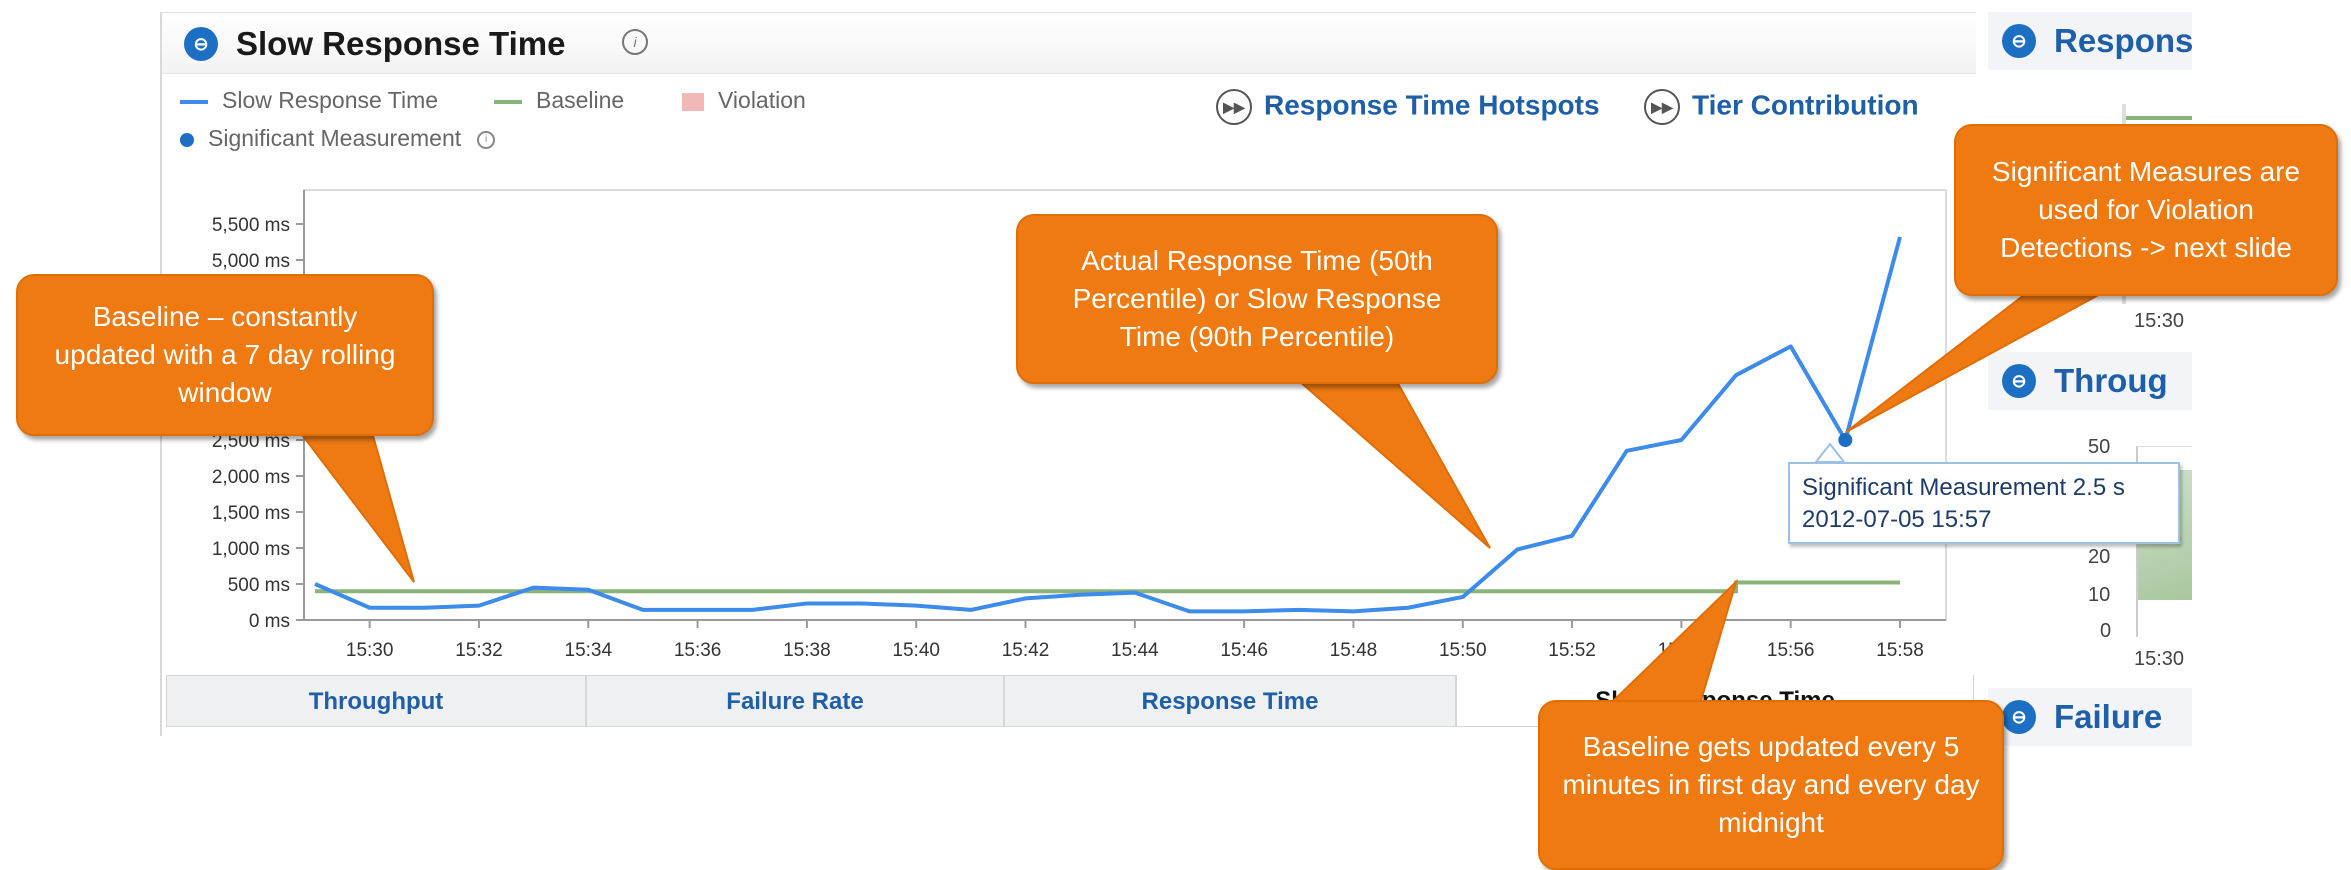 This screenshot has width=2351, height=870. What do you see at coordinates (356, 507) in the screenshot?
I see `callout-baseline-pointer` at bounding box center [356, 507].